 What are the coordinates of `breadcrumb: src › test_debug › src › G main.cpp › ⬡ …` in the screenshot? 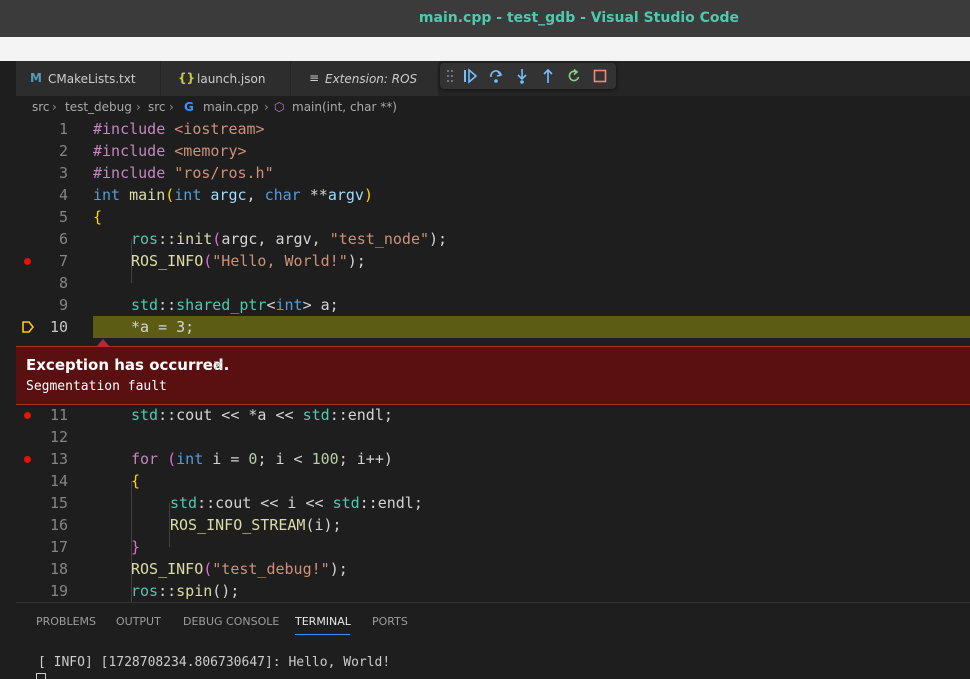 It's located at (493, 107).